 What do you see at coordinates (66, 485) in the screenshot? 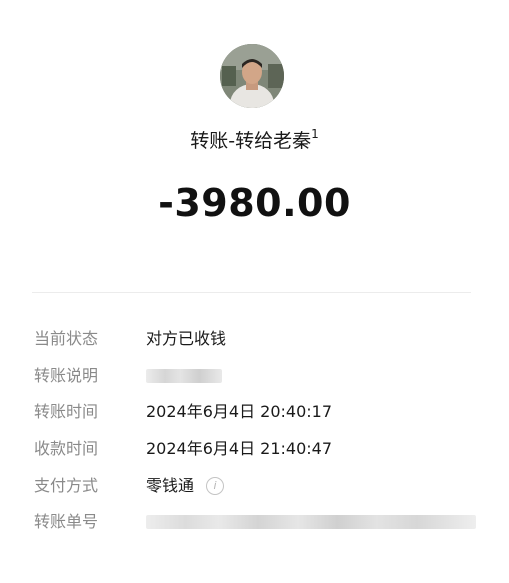
I see `payment-method-label: 支付方式` at bounding box center [66, 485].